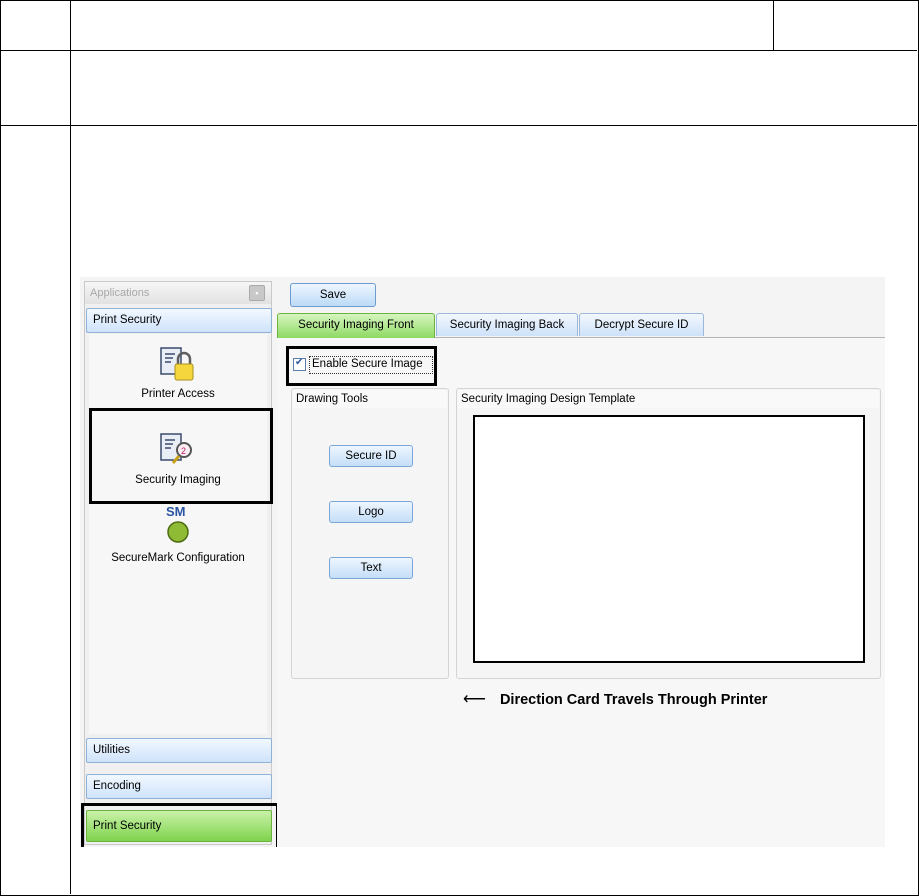 Image resolution: width=919 pixels, height=896 pixels. What do you see at coordinates (180, 825) in the screenshot?
I see `highlight-print-security` at bounding box center [180, 825].